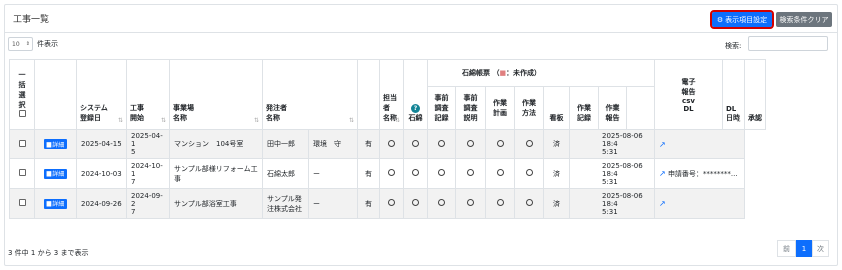 The height and width of the screenshot is (270, 842). Describe the element at coordinates (441, 108) in the screenshot. I see `col-pre-survey-record: 事前 調査 記録` at that location.